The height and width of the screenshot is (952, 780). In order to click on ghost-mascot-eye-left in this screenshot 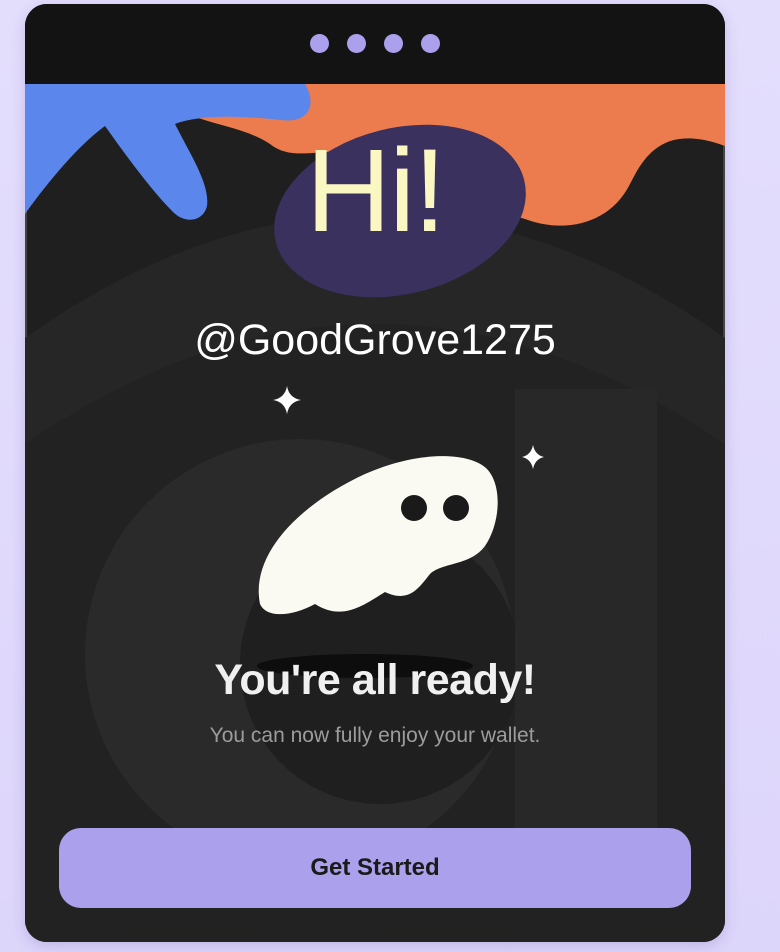, I will do `click(414, 508)`.